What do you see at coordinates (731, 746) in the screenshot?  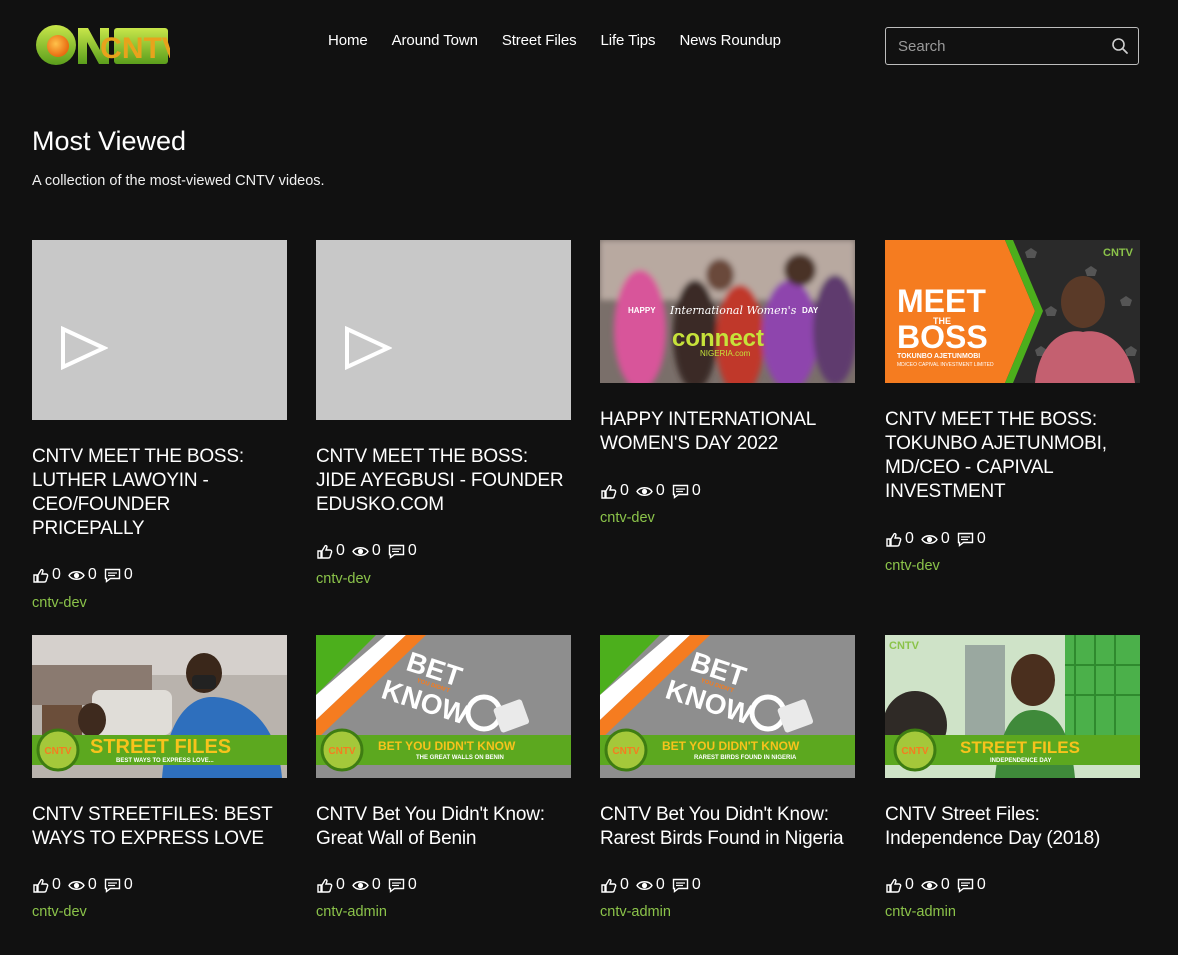 I see `svg-text: BET YOU DIDN'T KNOW` at bounding box center [731, 746].